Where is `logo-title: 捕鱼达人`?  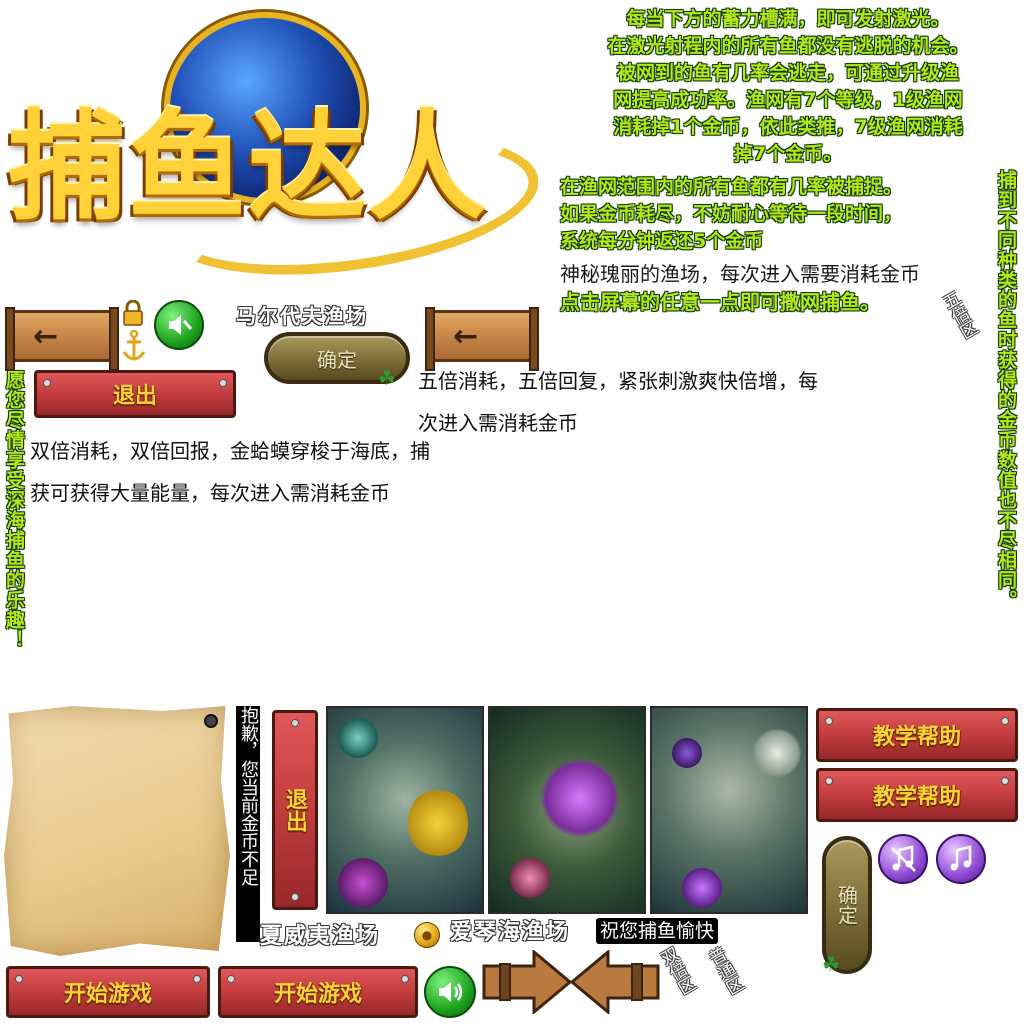 logo-title: 捕鱼达人 is located at coordinates (248, 166).